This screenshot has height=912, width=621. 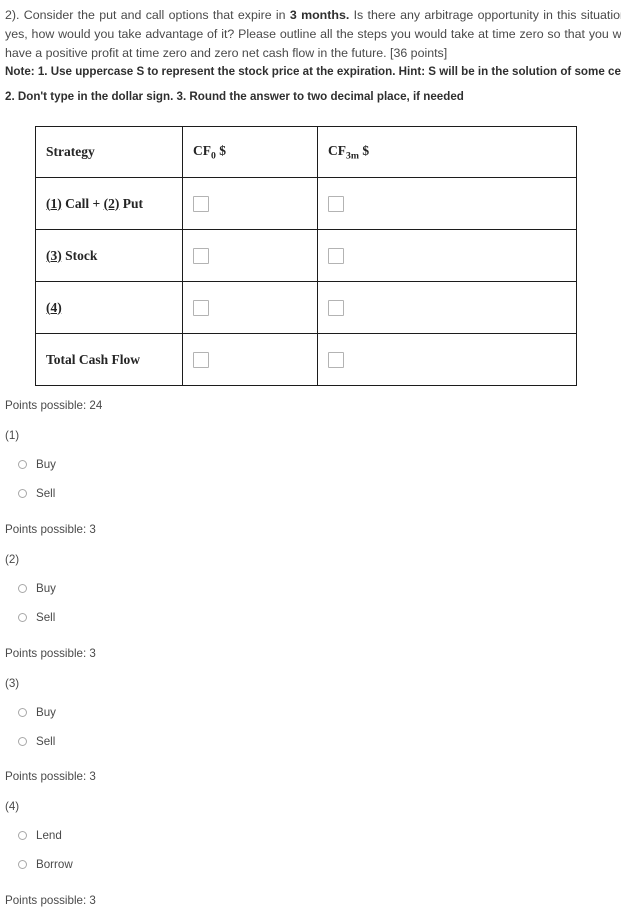 I want to click on radio-label: Borrow, so click(x=54, y=864).